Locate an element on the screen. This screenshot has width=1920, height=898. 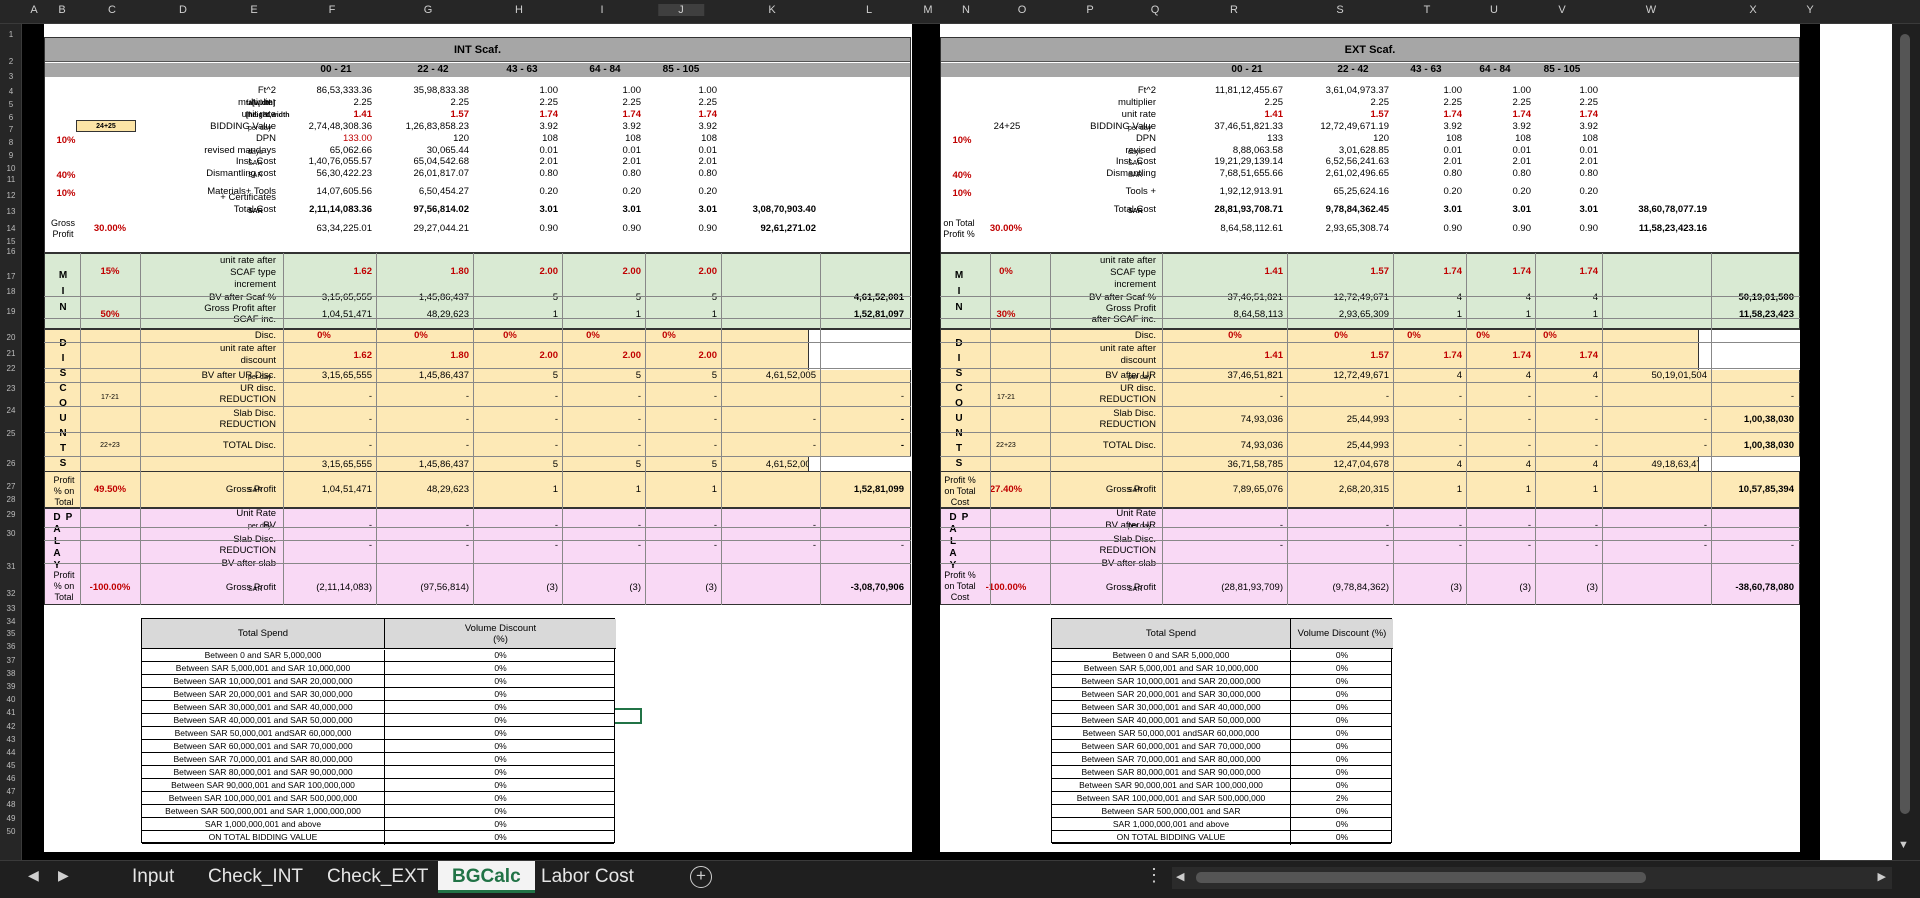
int-urd-1: - is located at coordinates (467, 396).